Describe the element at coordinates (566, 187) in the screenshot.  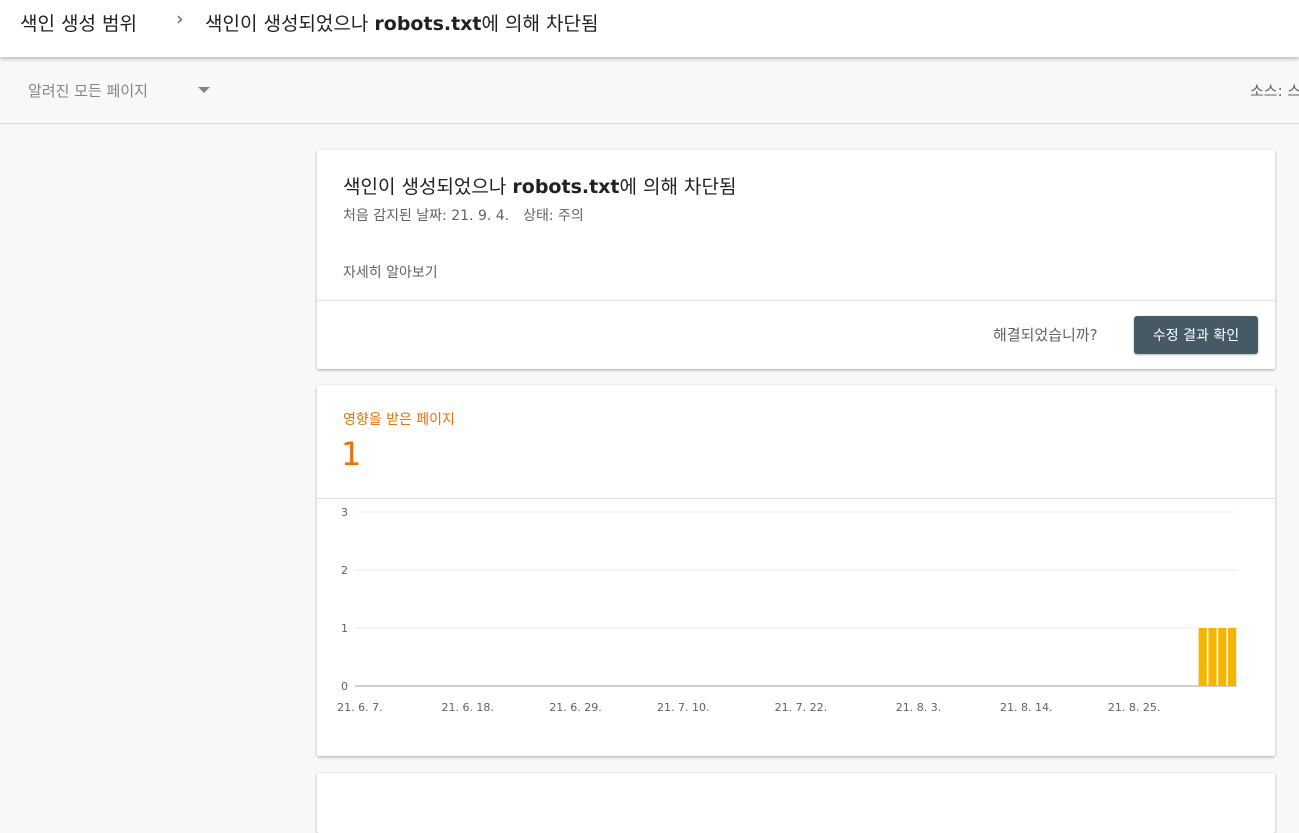
I see `issue-title-bold: robots.txt` at that location.